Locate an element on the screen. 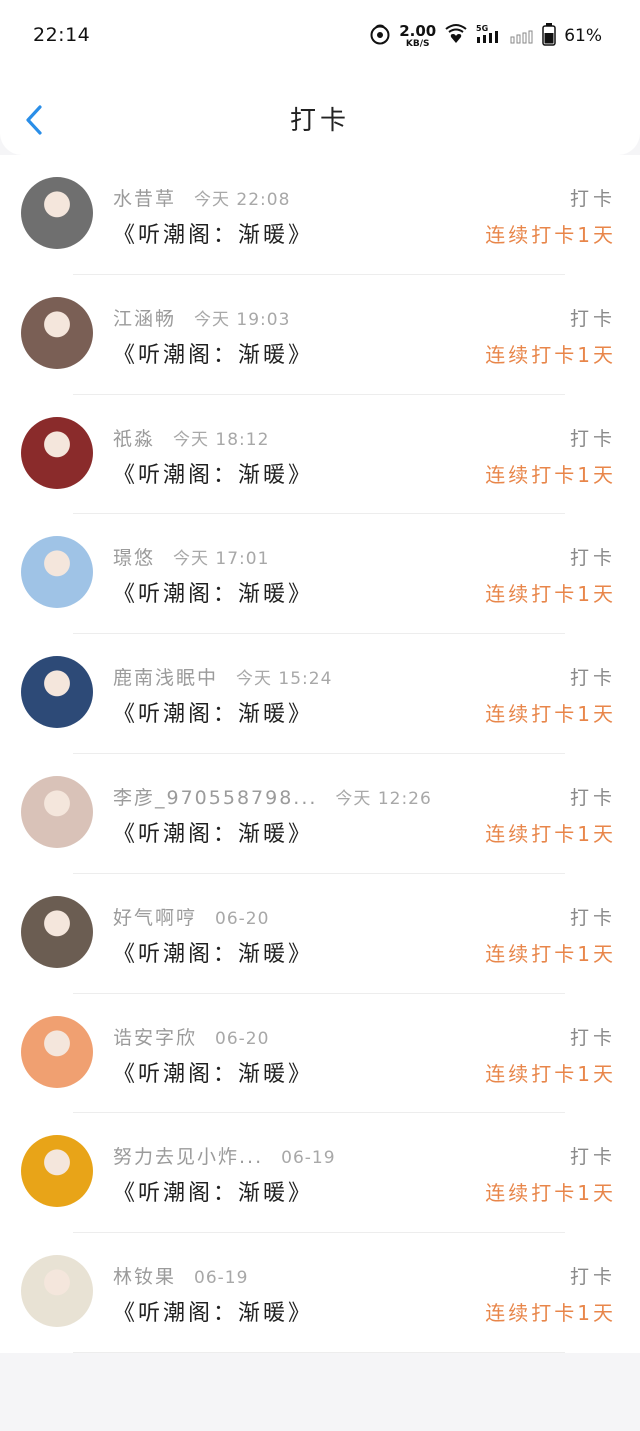 The image size is (640, 1431). signal-secondary-icon is located at coordinates (522, 36).